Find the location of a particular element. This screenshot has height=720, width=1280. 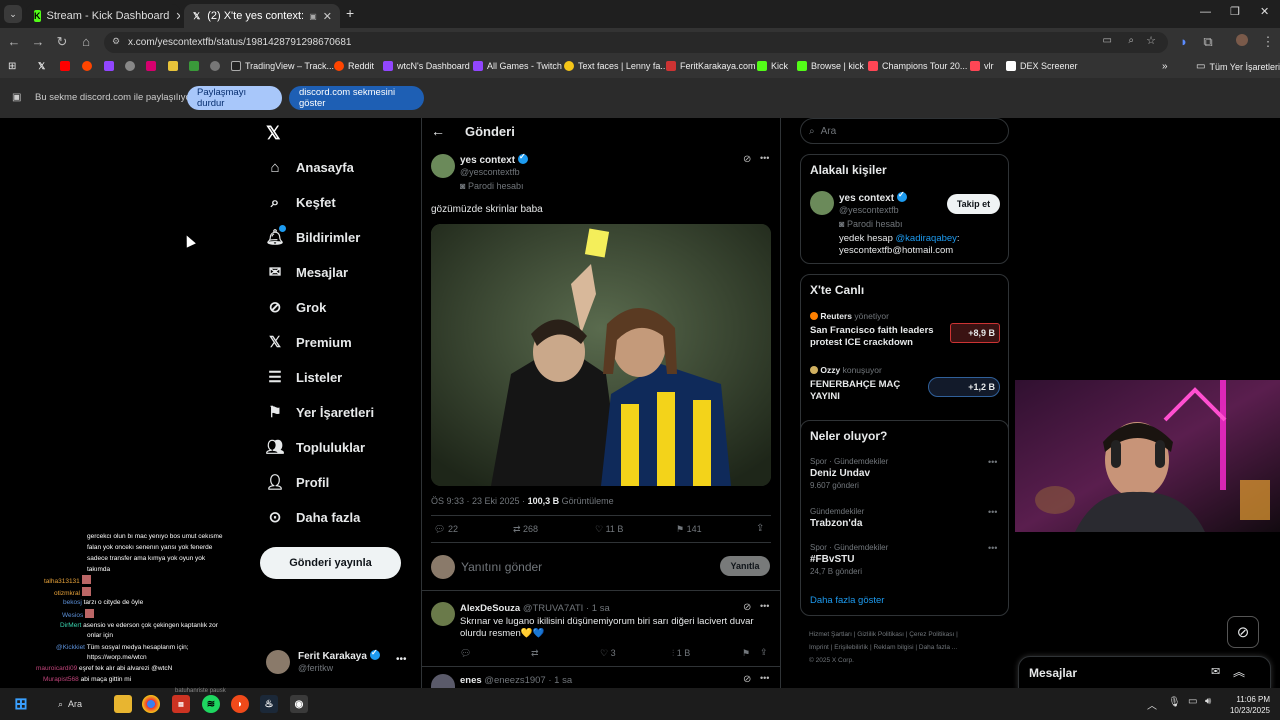

like-action: ♡ 3 is located at coordinates (608, 653).